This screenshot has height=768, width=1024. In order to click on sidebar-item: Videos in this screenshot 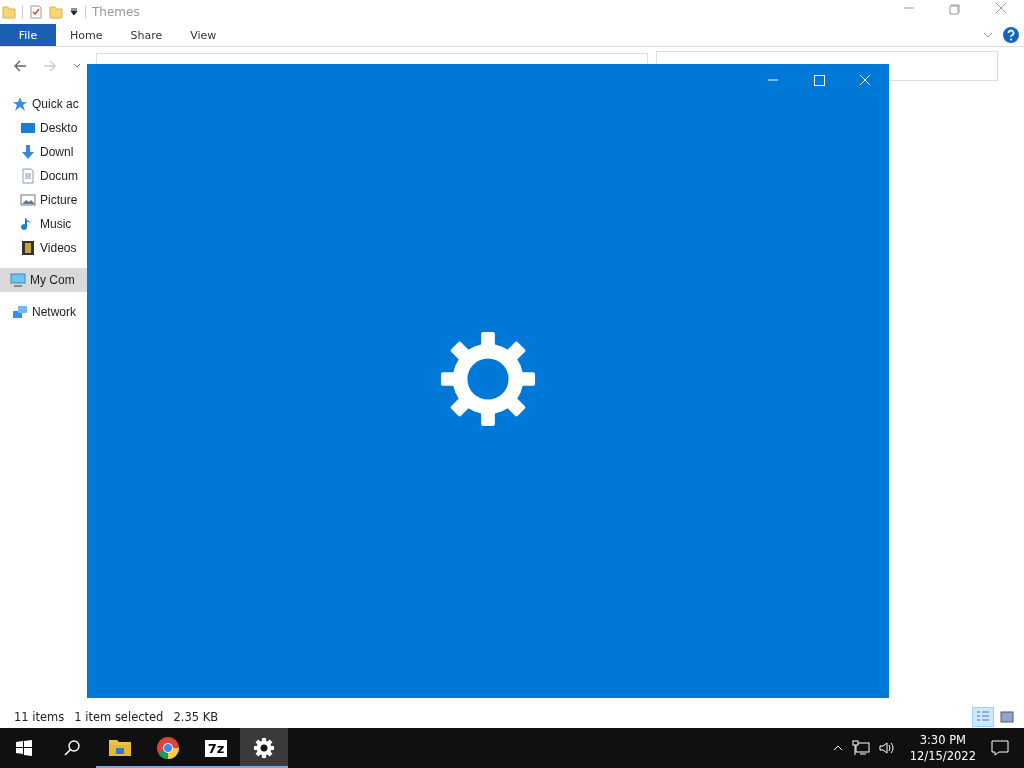, I will do `click(43, 248)`.